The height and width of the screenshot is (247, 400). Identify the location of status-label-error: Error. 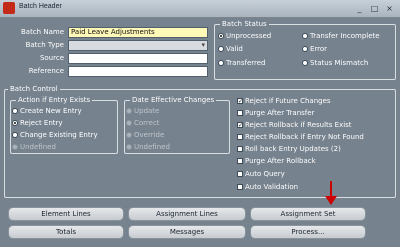
(319, 49).